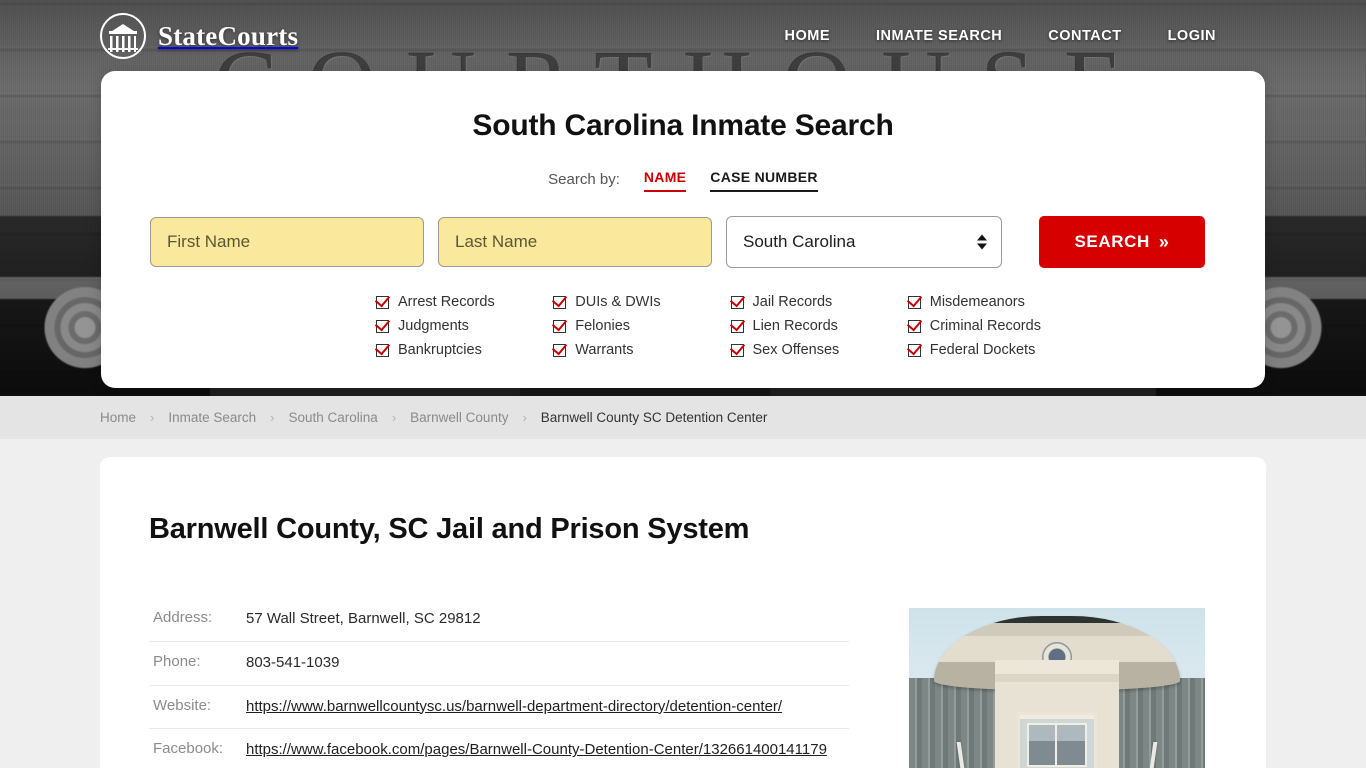  Describe the element at coordinates (1112, 241) in the screenshot. I see `search-button-label: SEARCH` at that location.